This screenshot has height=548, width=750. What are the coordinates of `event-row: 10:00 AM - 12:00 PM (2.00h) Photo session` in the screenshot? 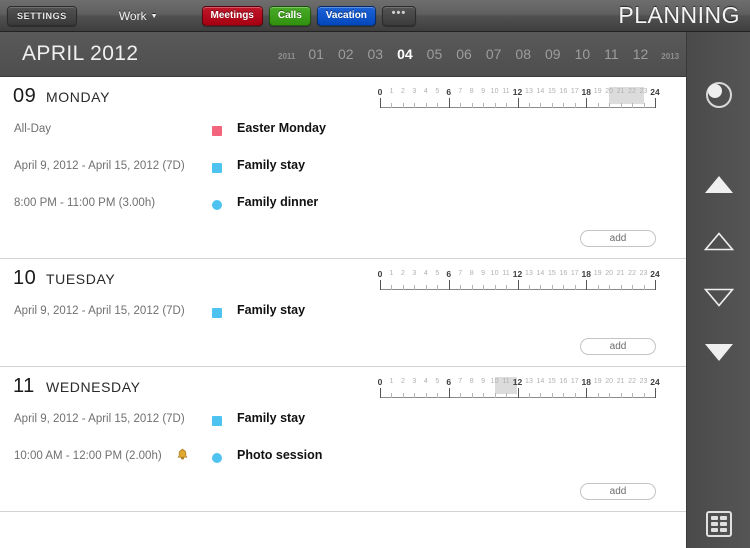 It's located at (343, 458).